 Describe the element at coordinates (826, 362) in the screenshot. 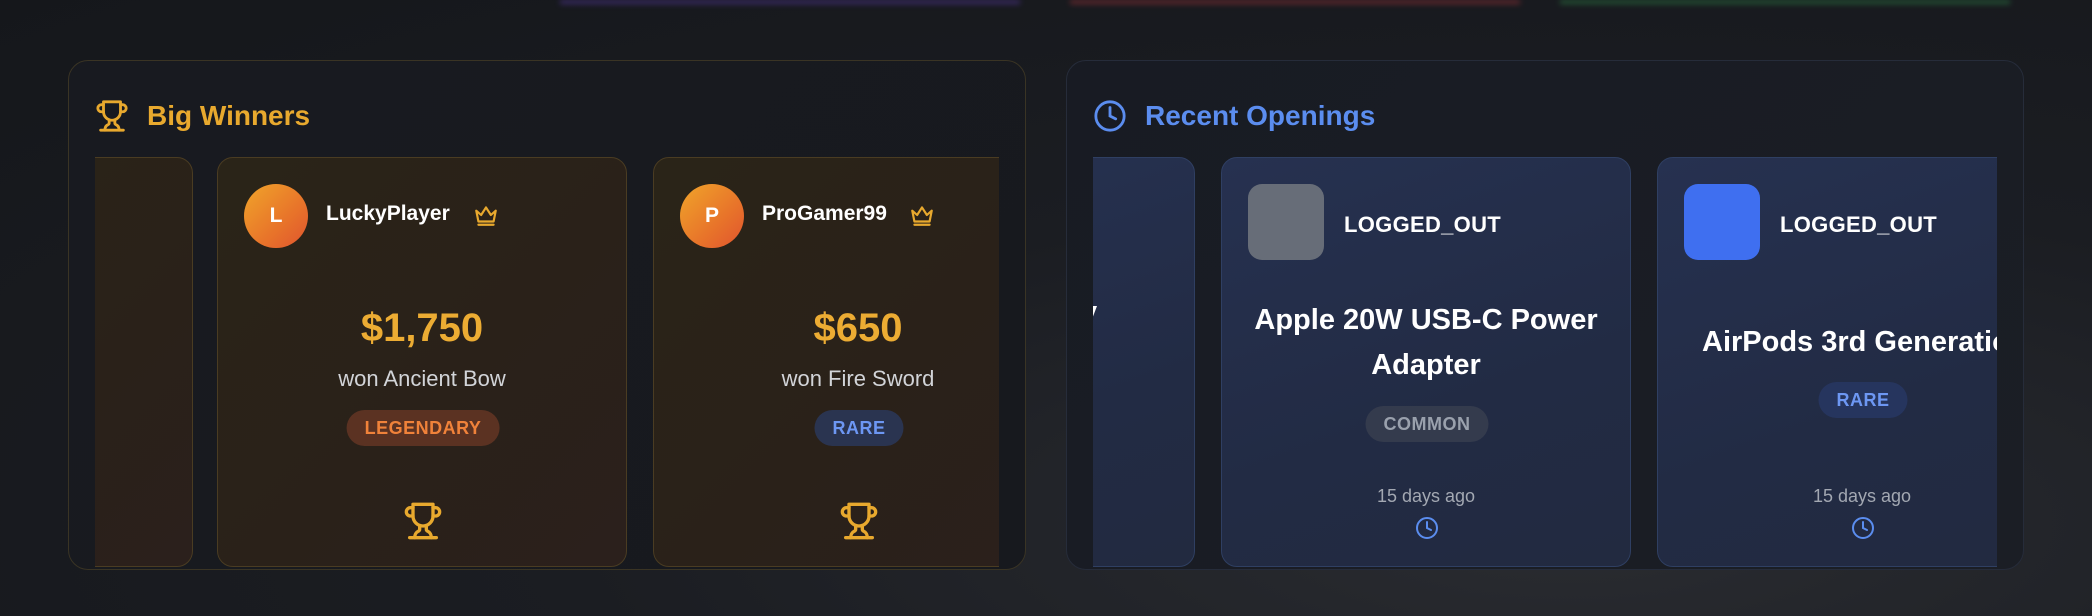

I see `winner-card: P ProGamer99 $650 won Fire Sword RARE` at that location.